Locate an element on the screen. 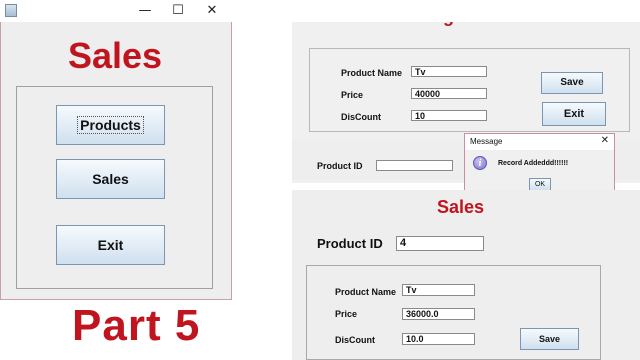 Image resolution: width=640 pixels, height=360 pixels. message-title: Message is located at coordinates (486, 141).